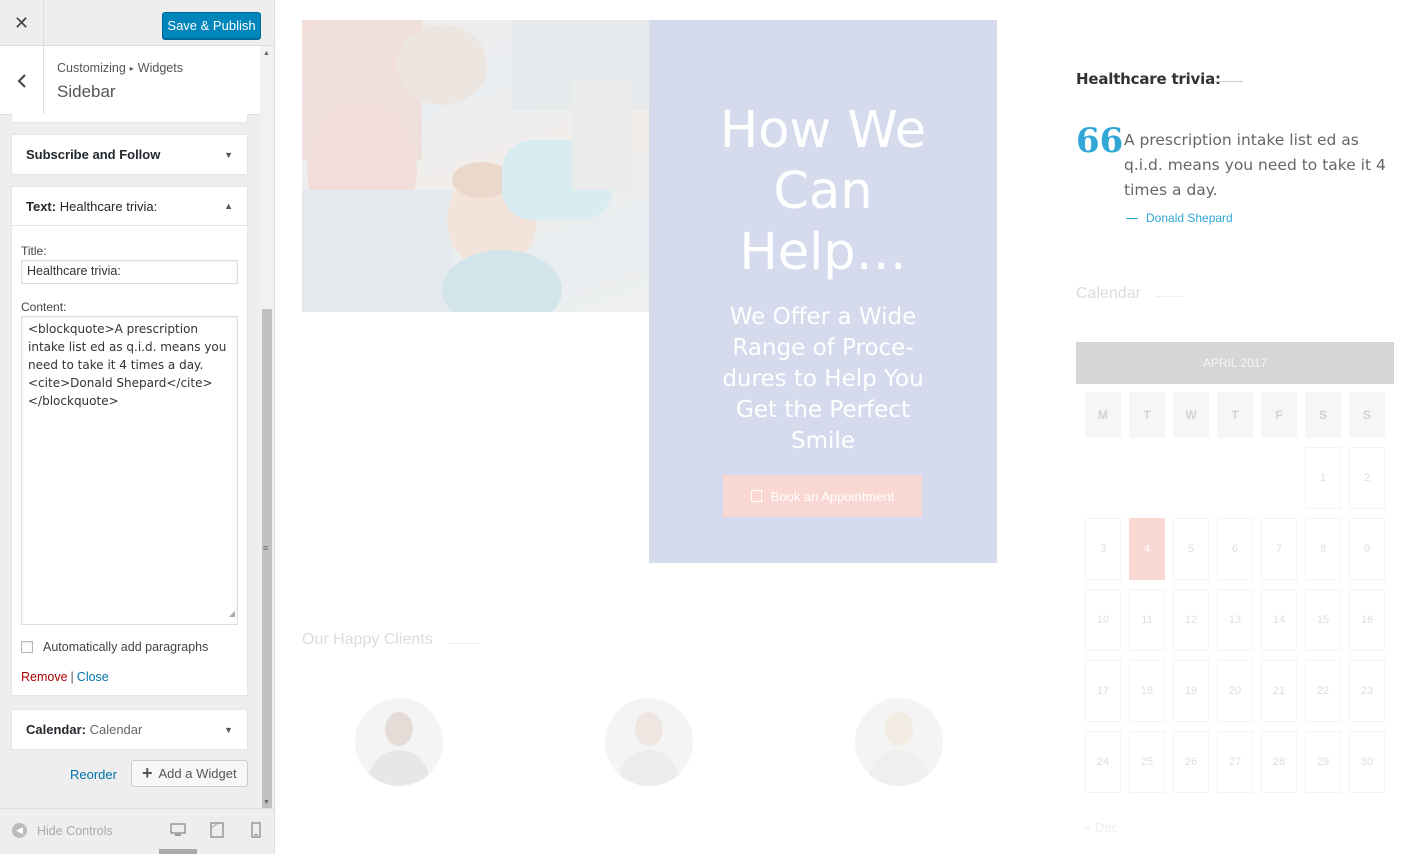  I want to click on calendar-day: 2, so click(1367, 478).